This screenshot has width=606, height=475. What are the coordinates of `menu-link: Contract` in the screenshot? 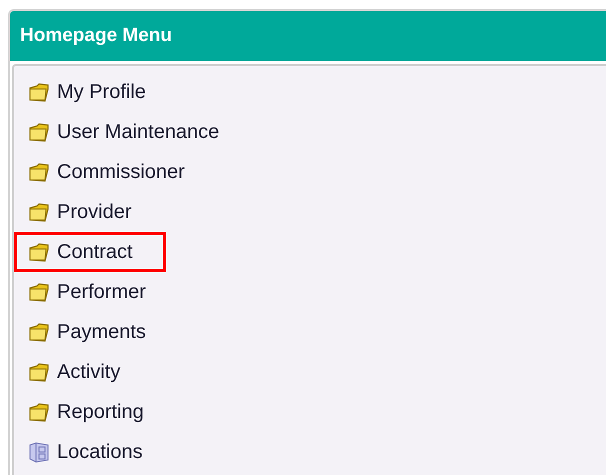 It's located at (95, 252).